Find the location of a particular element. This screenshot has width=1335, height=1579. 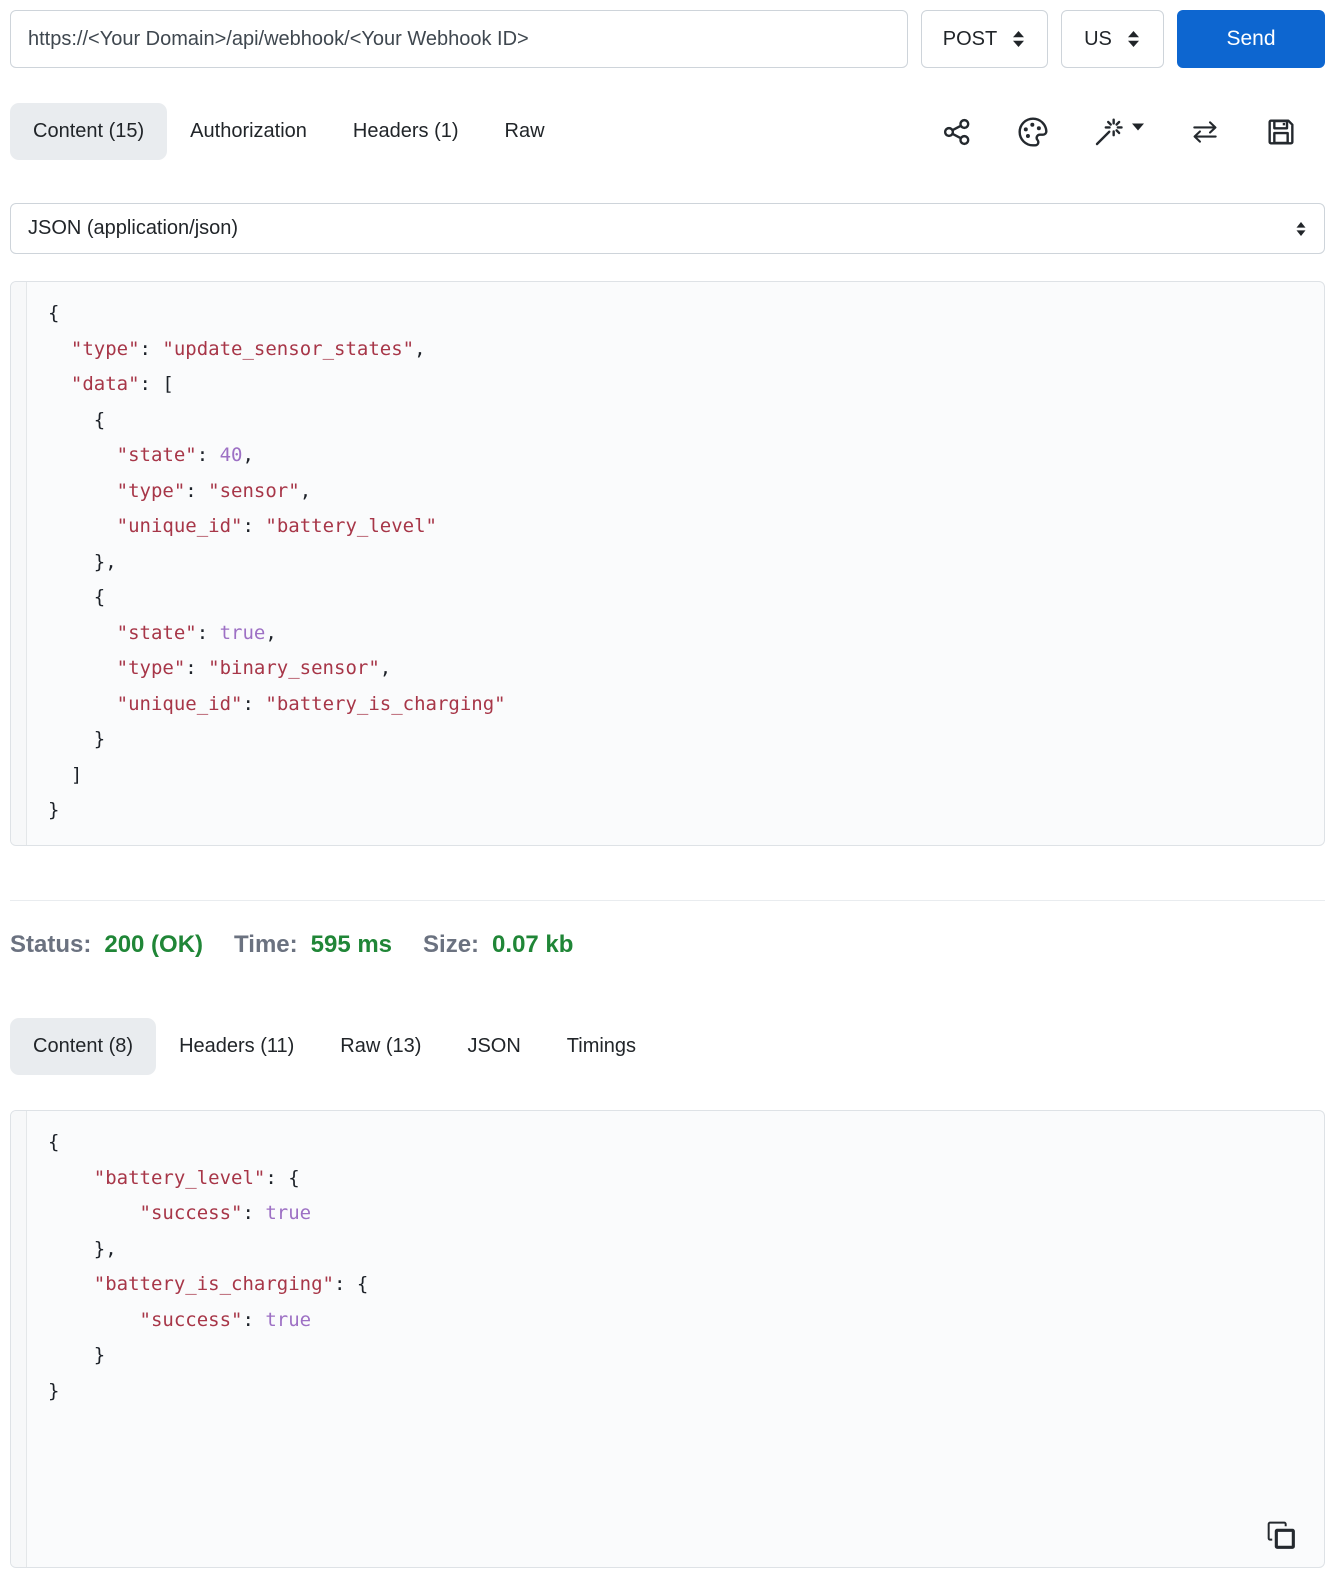

region-select: US is located at coordinates (1112, 39).